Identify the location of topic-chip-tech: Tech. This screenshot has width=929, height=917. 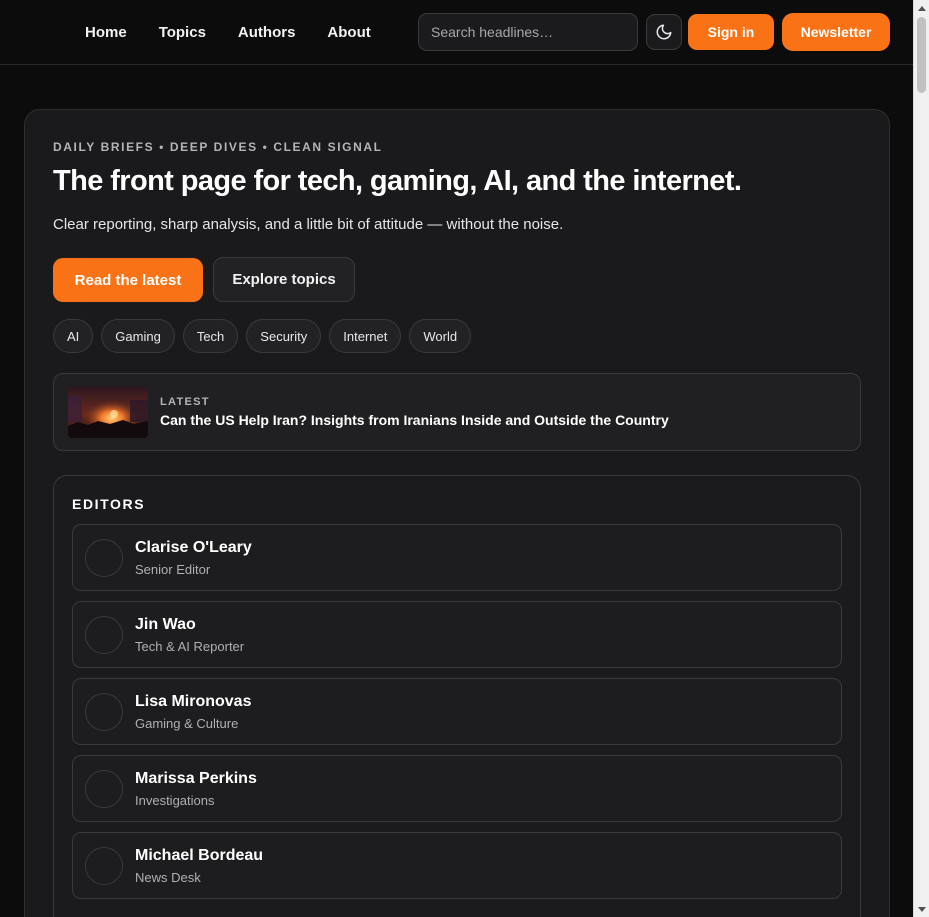
(210, 336).